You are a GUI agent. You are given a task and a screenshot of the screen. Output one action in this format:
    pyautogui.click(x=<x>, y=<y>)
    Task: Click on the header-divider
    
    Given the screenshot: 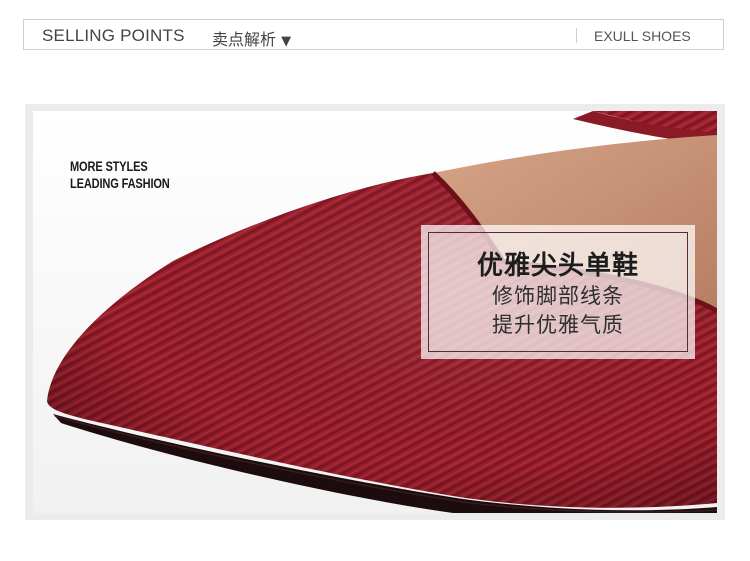 What is the action you would take?
    pyautogui.click(x=576, y=35)
    